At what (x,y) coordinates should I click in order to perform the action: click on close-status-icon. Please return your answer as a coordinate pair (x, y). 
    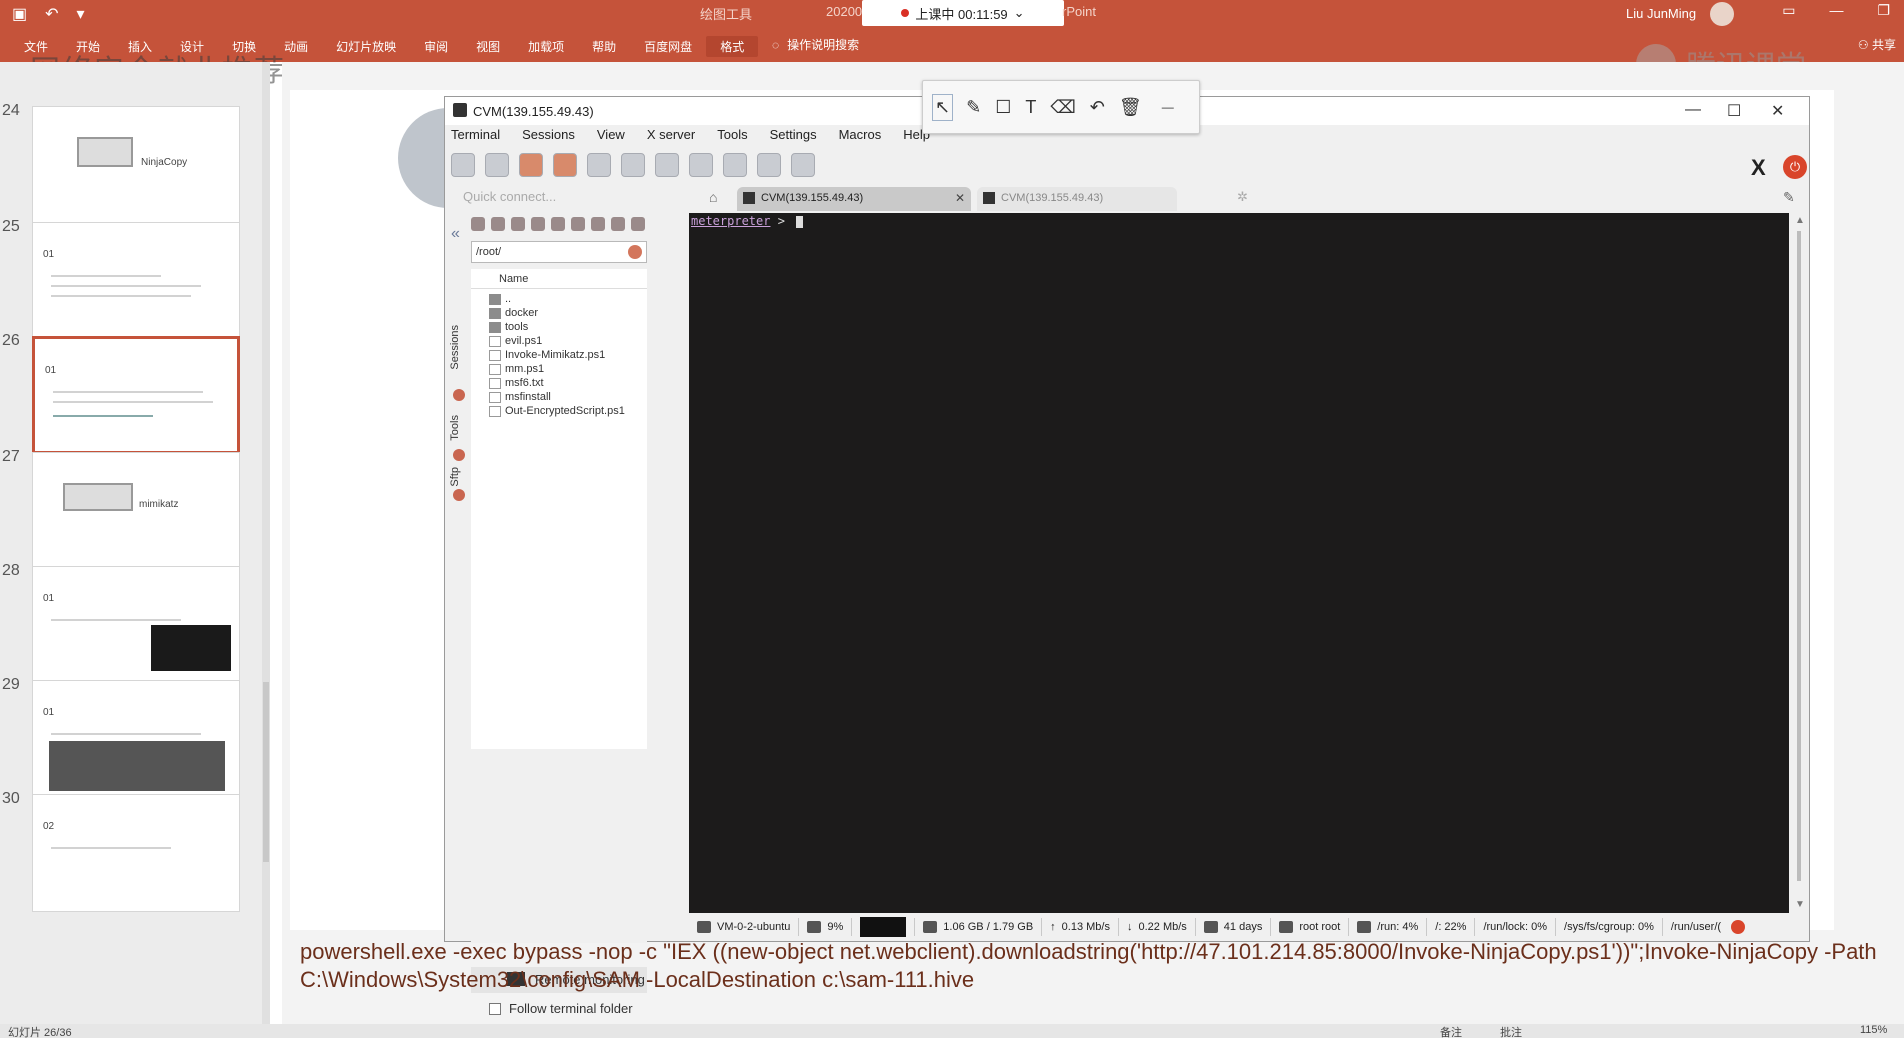
    Looking at the image, I should click on (1738, 927).